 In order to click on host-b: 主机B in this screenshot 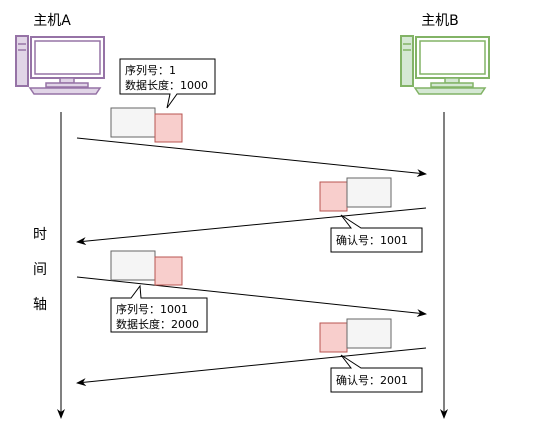, I will do `click(445, 54)`.